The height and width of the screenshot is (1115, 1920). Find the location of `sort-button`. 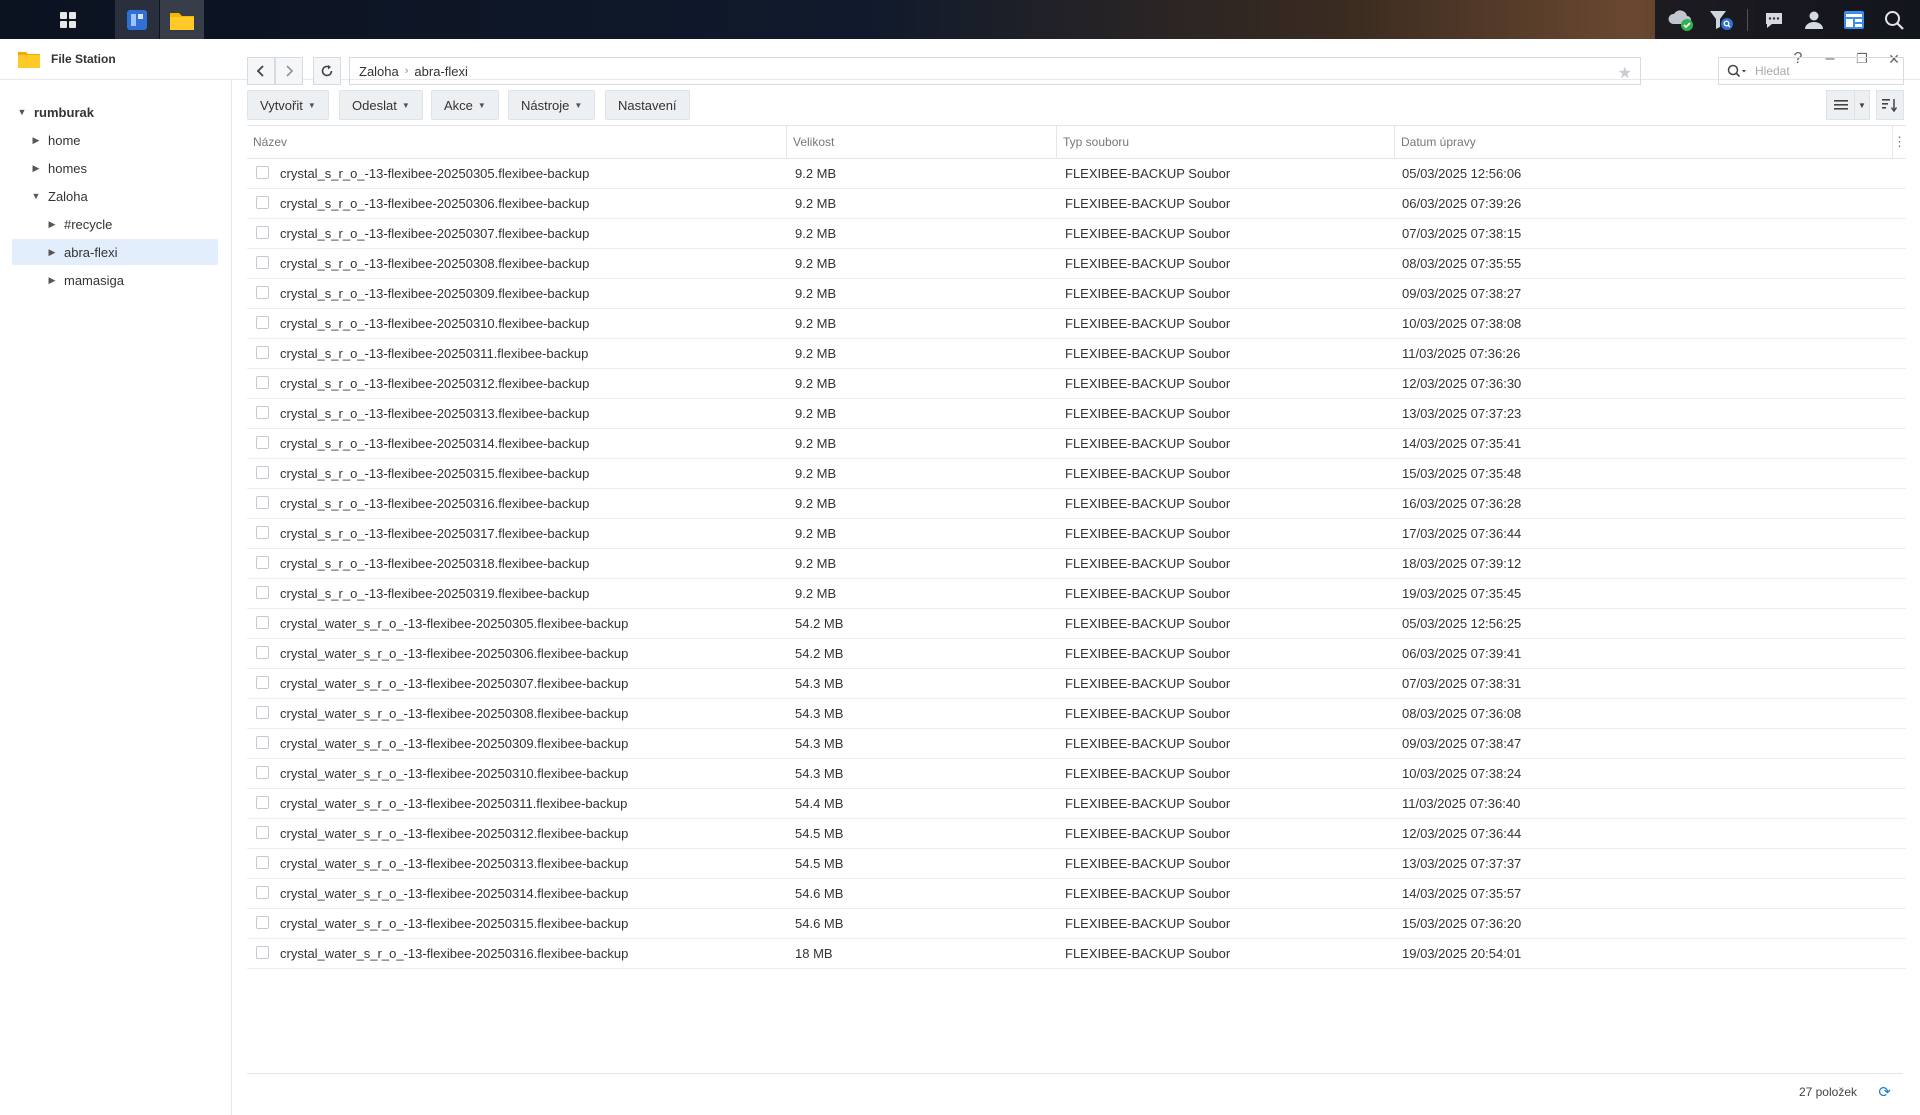

sort-button is located at coordinates (1890, 105).